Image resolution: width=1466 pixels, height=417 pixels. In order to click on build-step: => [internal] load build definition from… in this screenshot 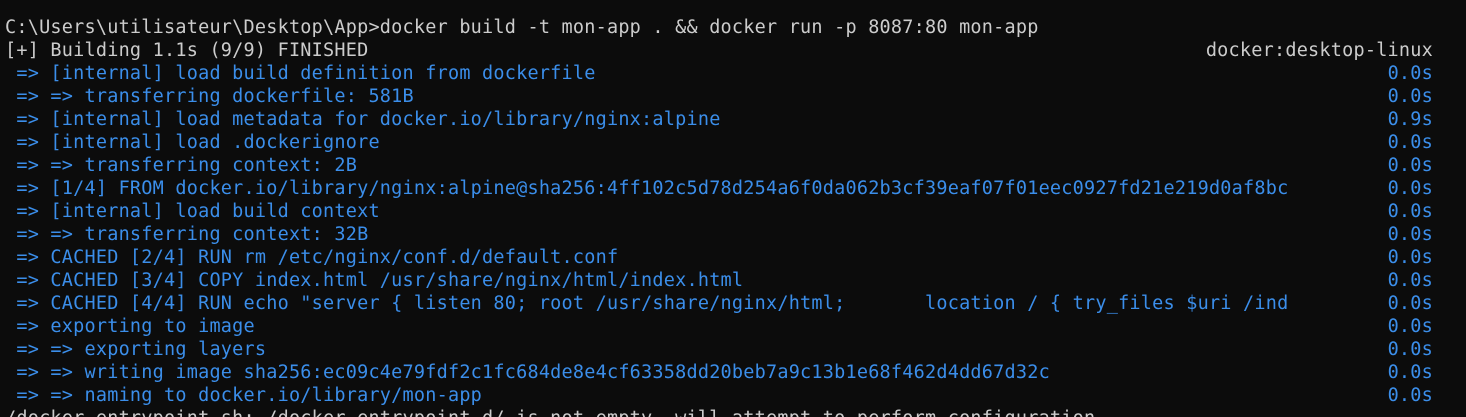, I will do `click(735, 73)`.